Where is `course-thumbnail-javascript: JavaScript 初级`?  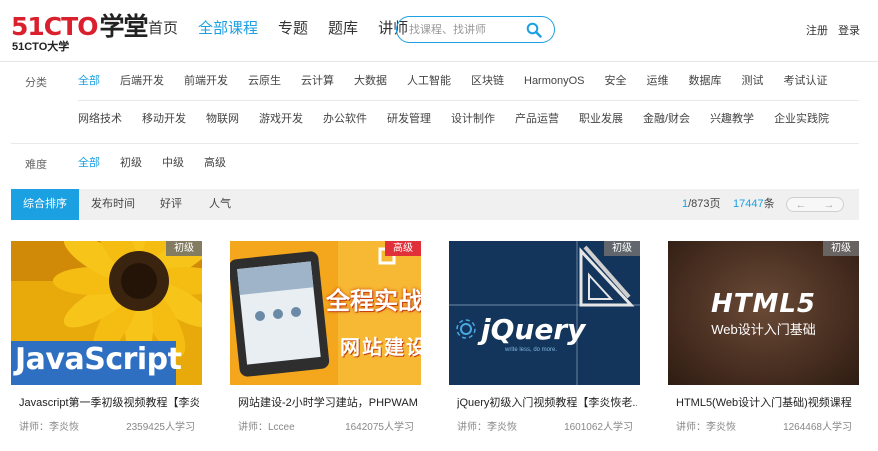 course-thumbnail-javascript: JavaScript 初级 is located at coordinates (106, 313).